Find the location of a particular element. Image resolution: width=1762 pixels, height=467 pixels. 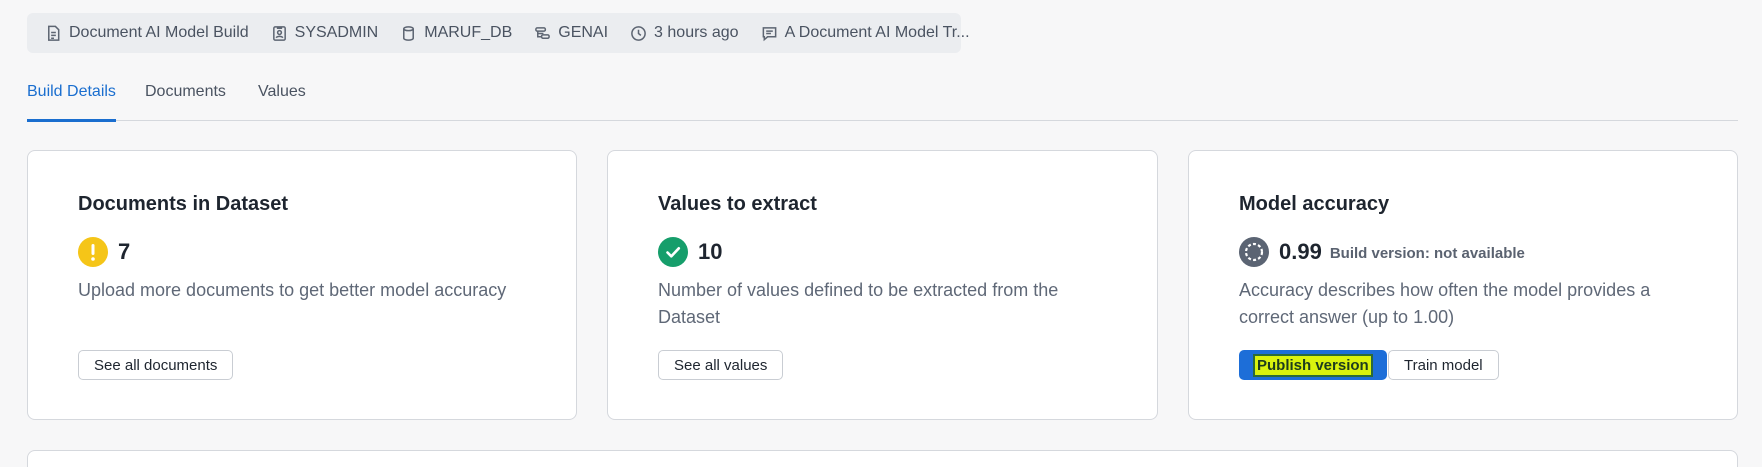

accuracy-value-row: 0.99 Build version: not available is located at coordinates (1382, 252).